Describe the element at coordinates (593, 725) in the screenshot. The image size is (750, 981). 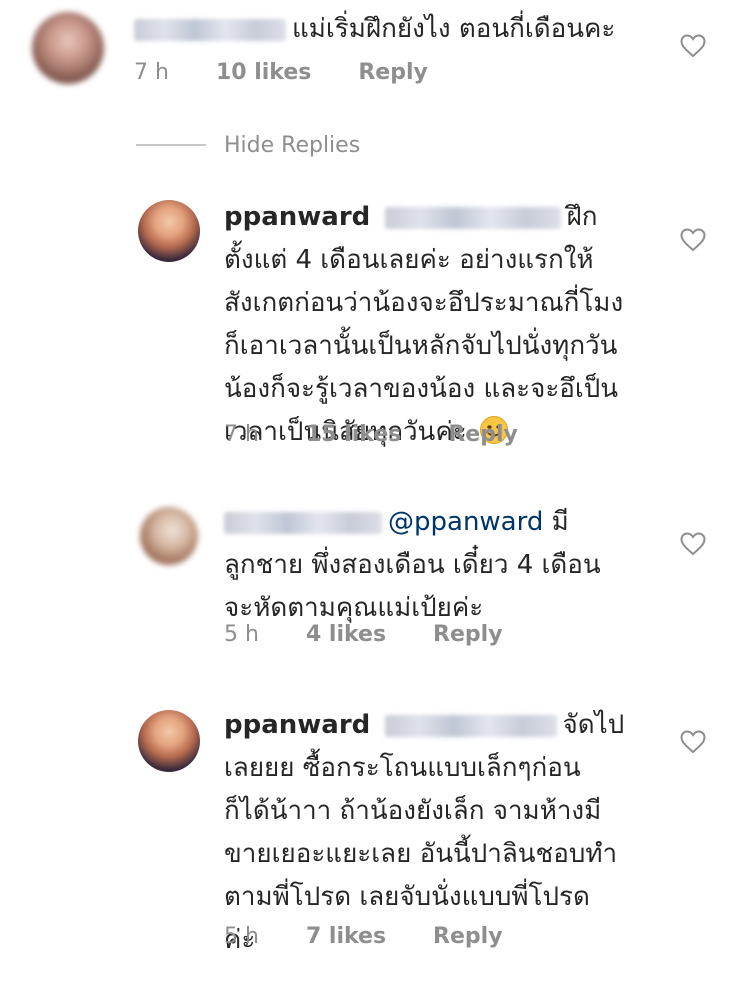
I see `reply-line: จัดไป` at that location.